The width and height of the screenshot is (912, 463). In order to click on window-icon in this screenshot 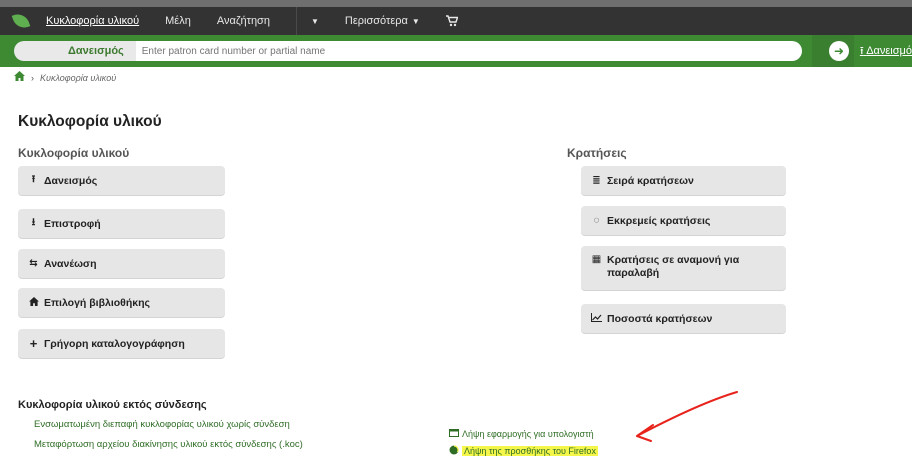, I will do `click(454, 434)`.